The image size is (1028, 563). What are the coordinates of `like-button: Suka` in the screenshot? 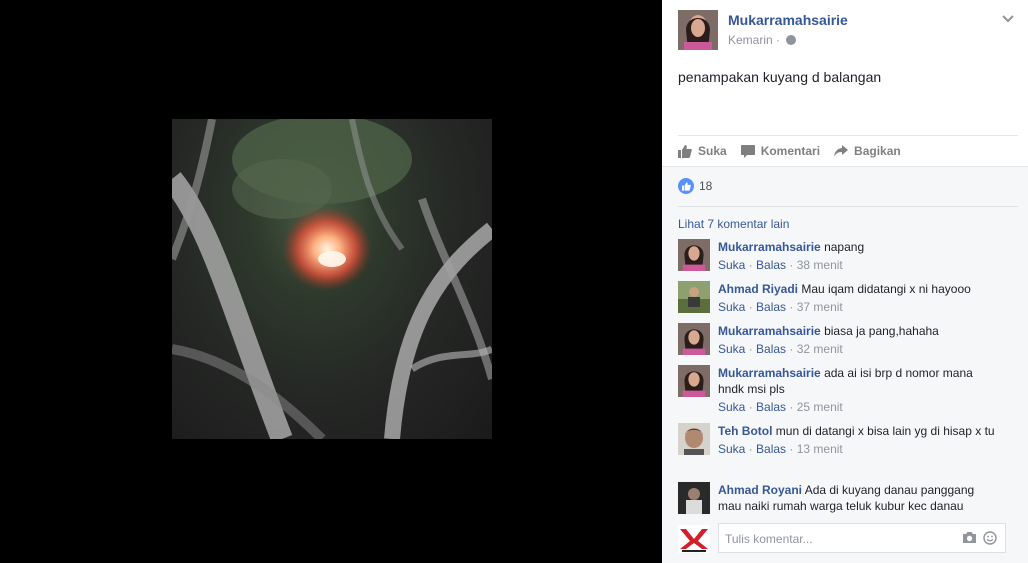 It's located at (702, 151).